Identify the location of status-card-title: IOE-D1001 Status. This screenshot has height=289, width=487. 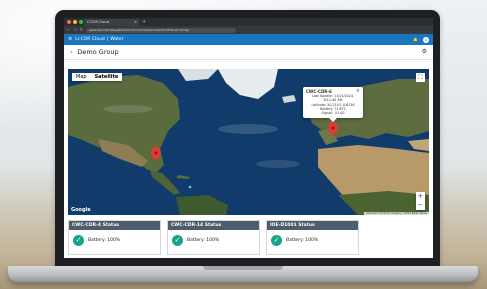
(312, 225).